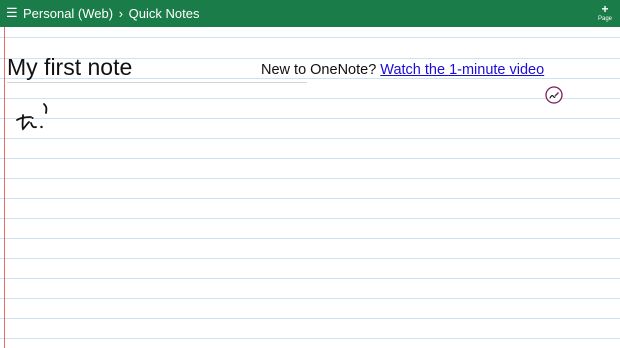 This screenshot has height=348, width=620. I want to click on pen-icon, so click(554, 95).